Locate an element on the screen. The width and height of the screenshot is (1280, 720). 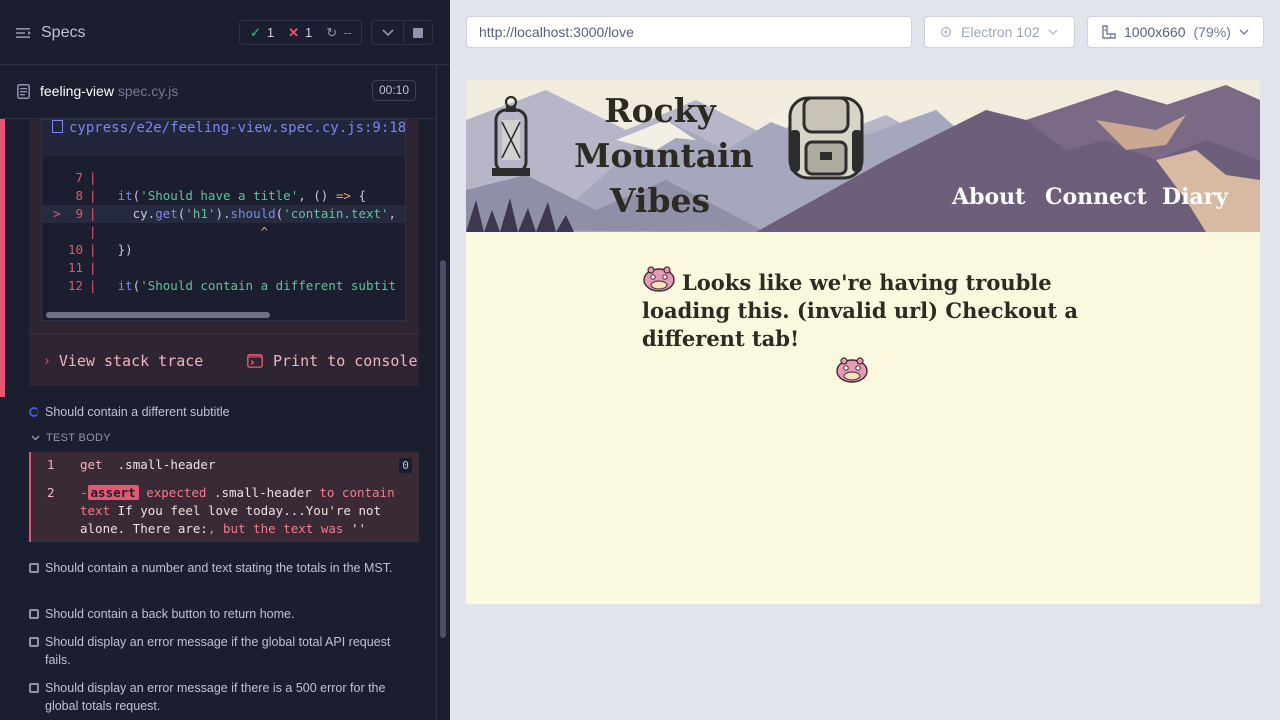
code-horizontal-scrollbar is located at coordinates (223, 314).